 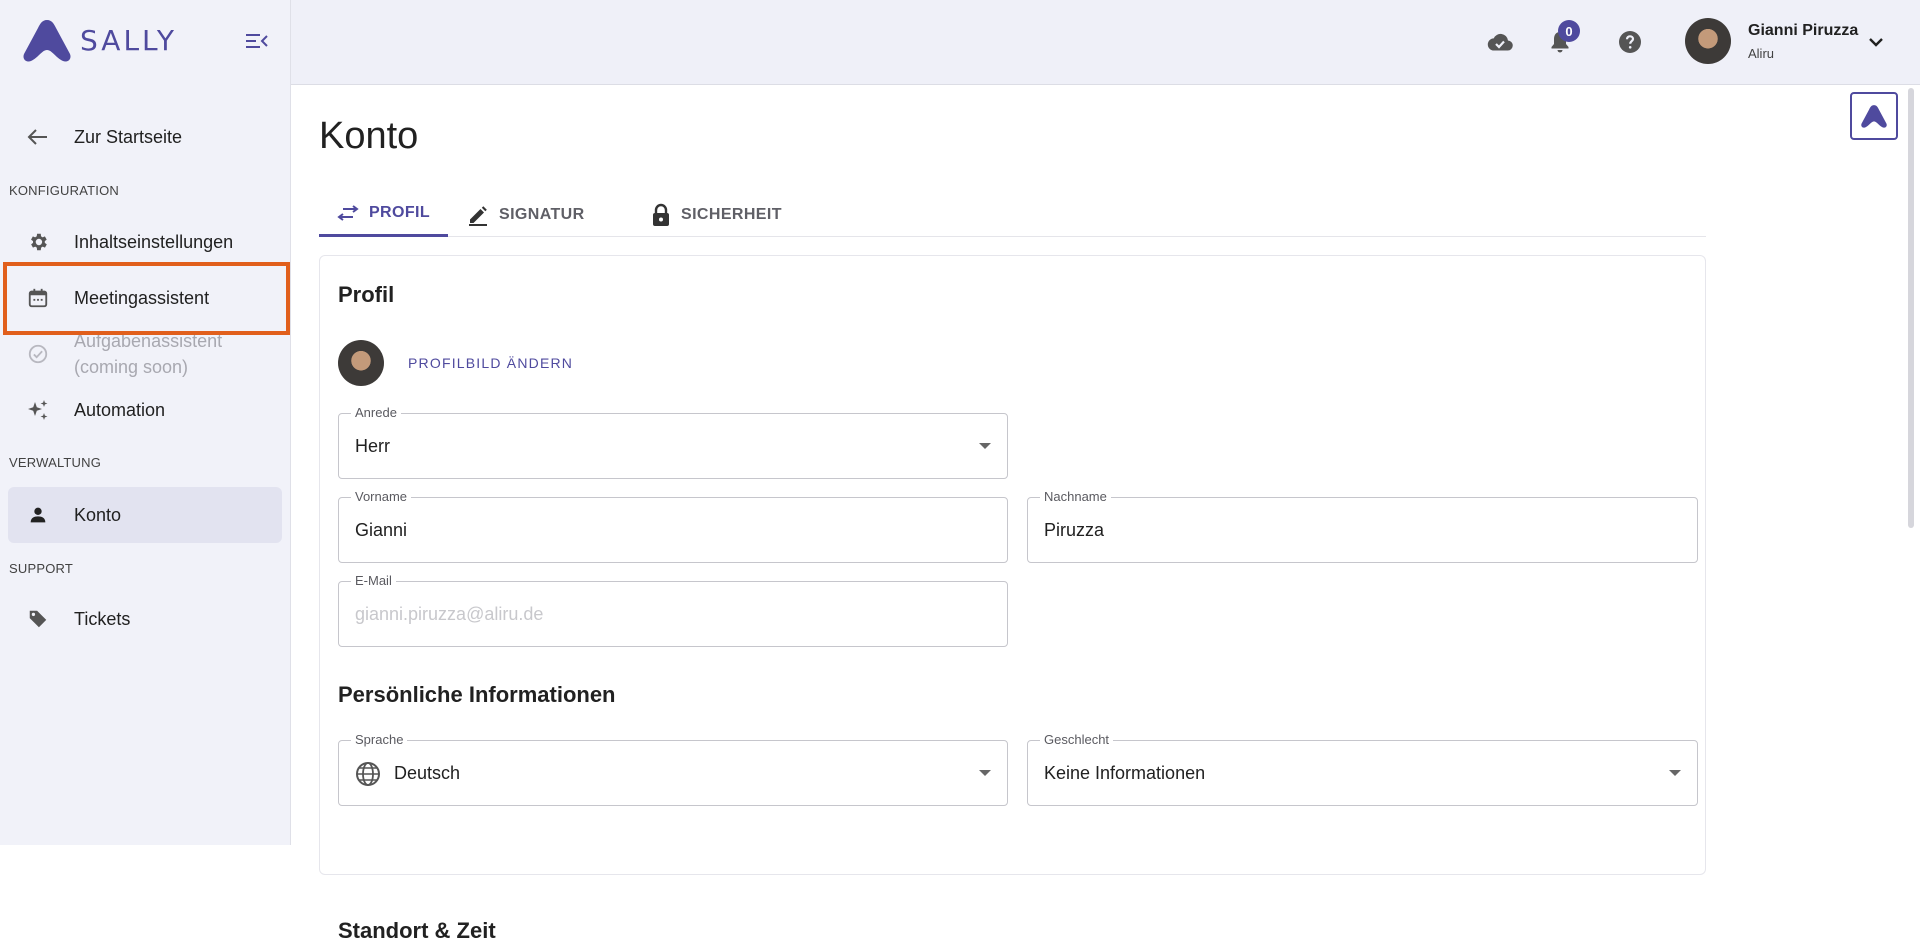 I want to click on top-bar: 0, so click(x=1105, y=42).